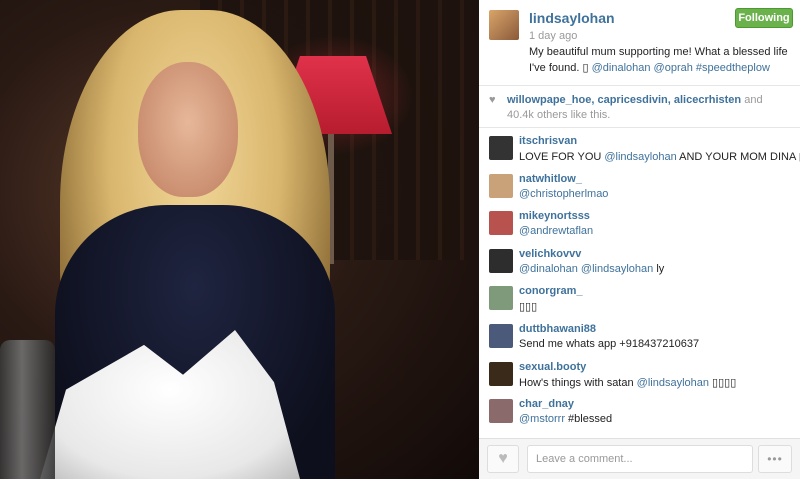 The width and height of the screenshot is (800, 479). I want to click on comment-text: @mstorrr #blessed, so click(565, 419).